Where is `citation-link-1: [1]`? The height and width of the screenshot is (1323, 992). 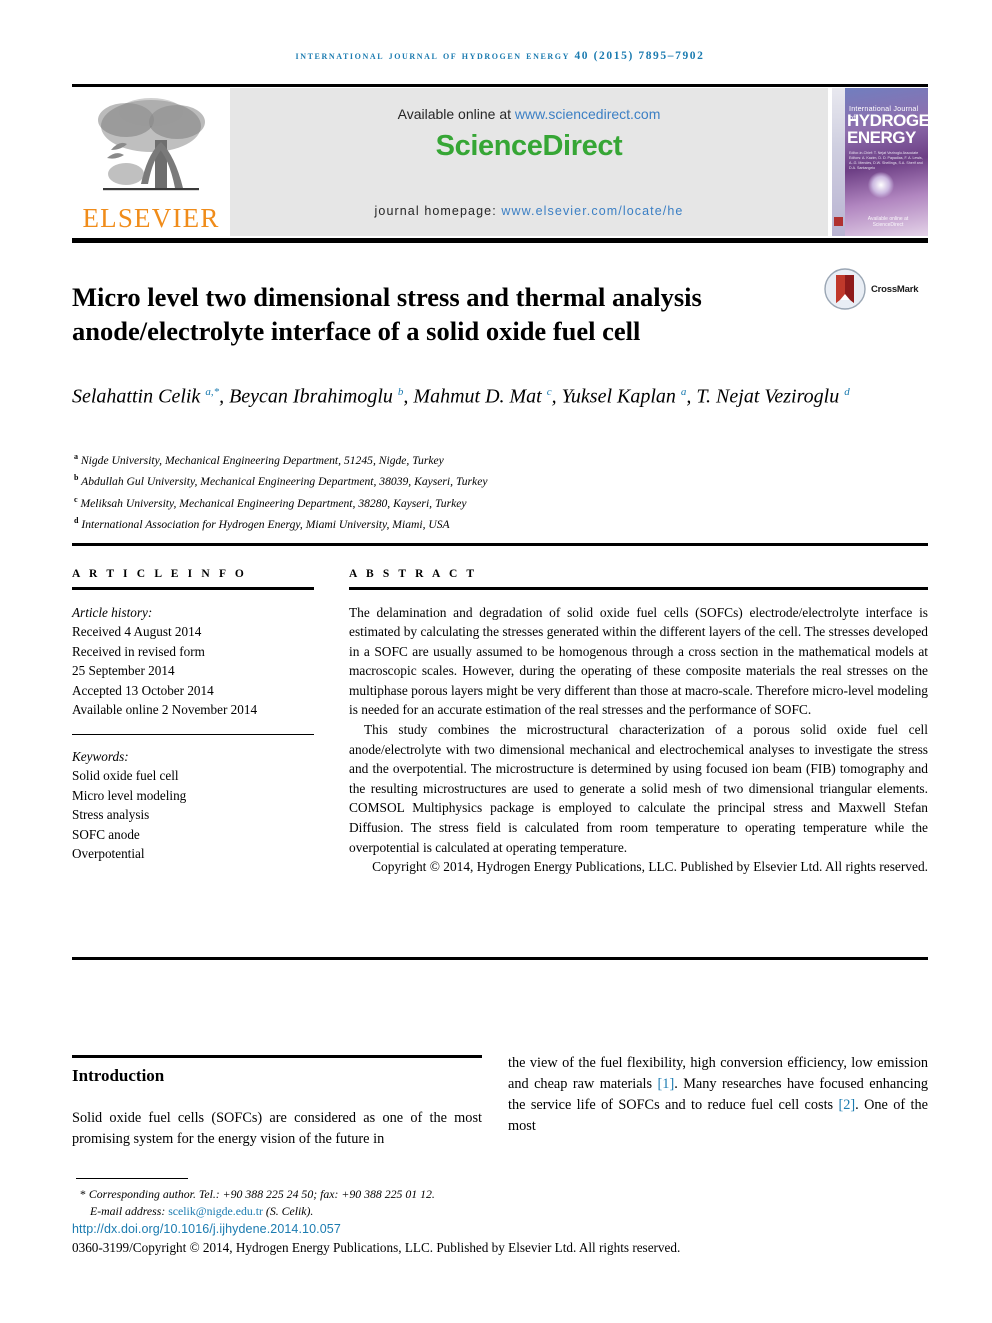
citation-link-1: [1] is located at coordinates (666, 1084).